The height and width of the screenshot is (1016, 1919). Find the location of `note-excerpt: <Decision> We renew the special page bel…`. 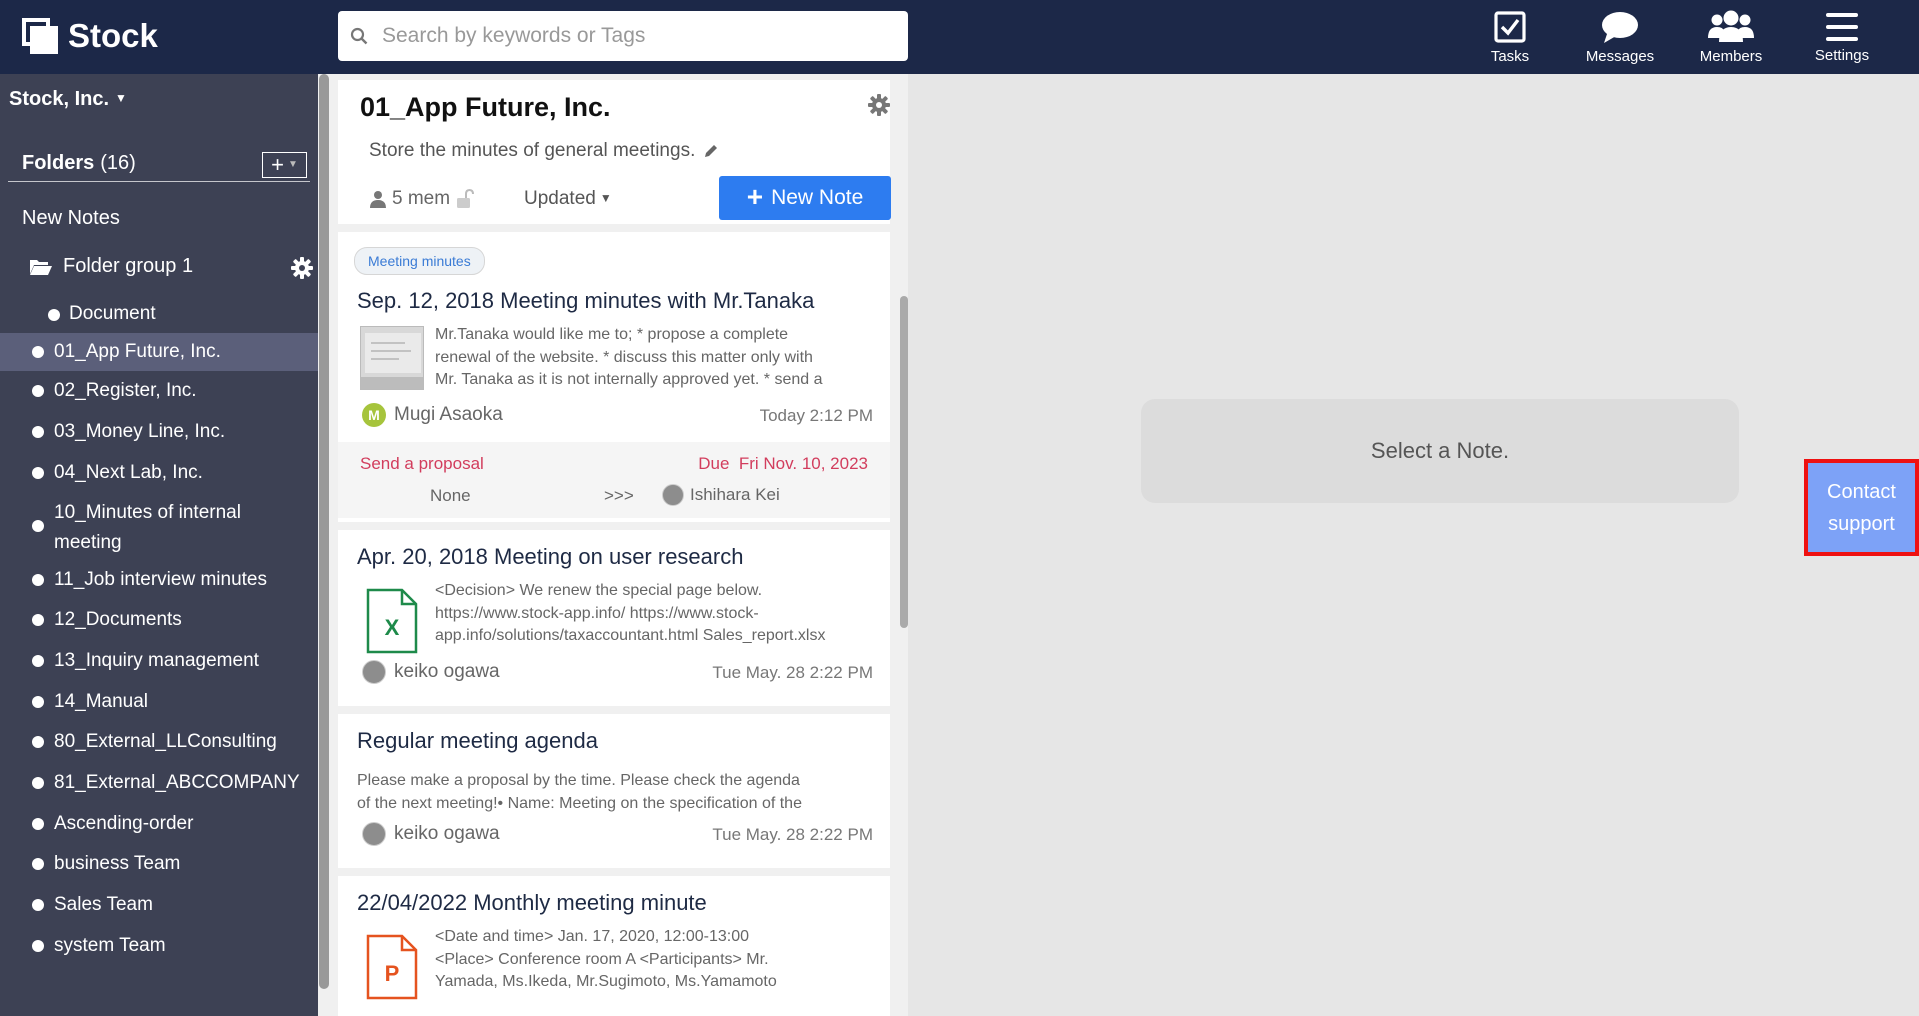

note-excerpt: <Decision> We renew the special page bel… is located at coordinates (630, 614).